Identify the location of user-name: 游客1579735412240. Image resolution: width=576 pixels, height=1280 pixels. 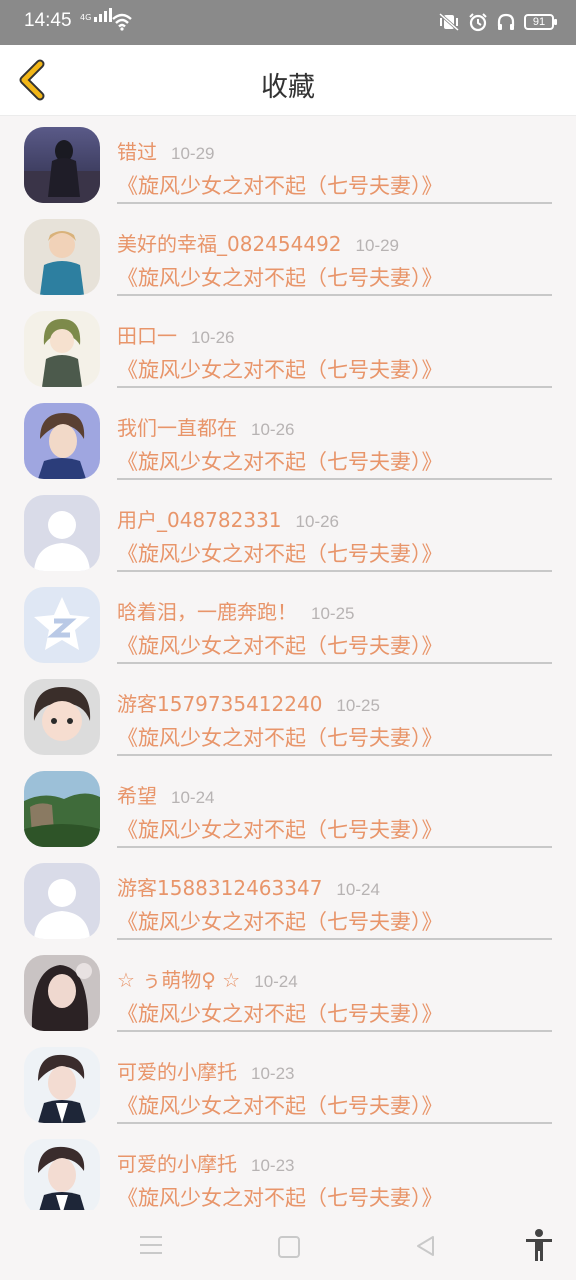
(220, 704).